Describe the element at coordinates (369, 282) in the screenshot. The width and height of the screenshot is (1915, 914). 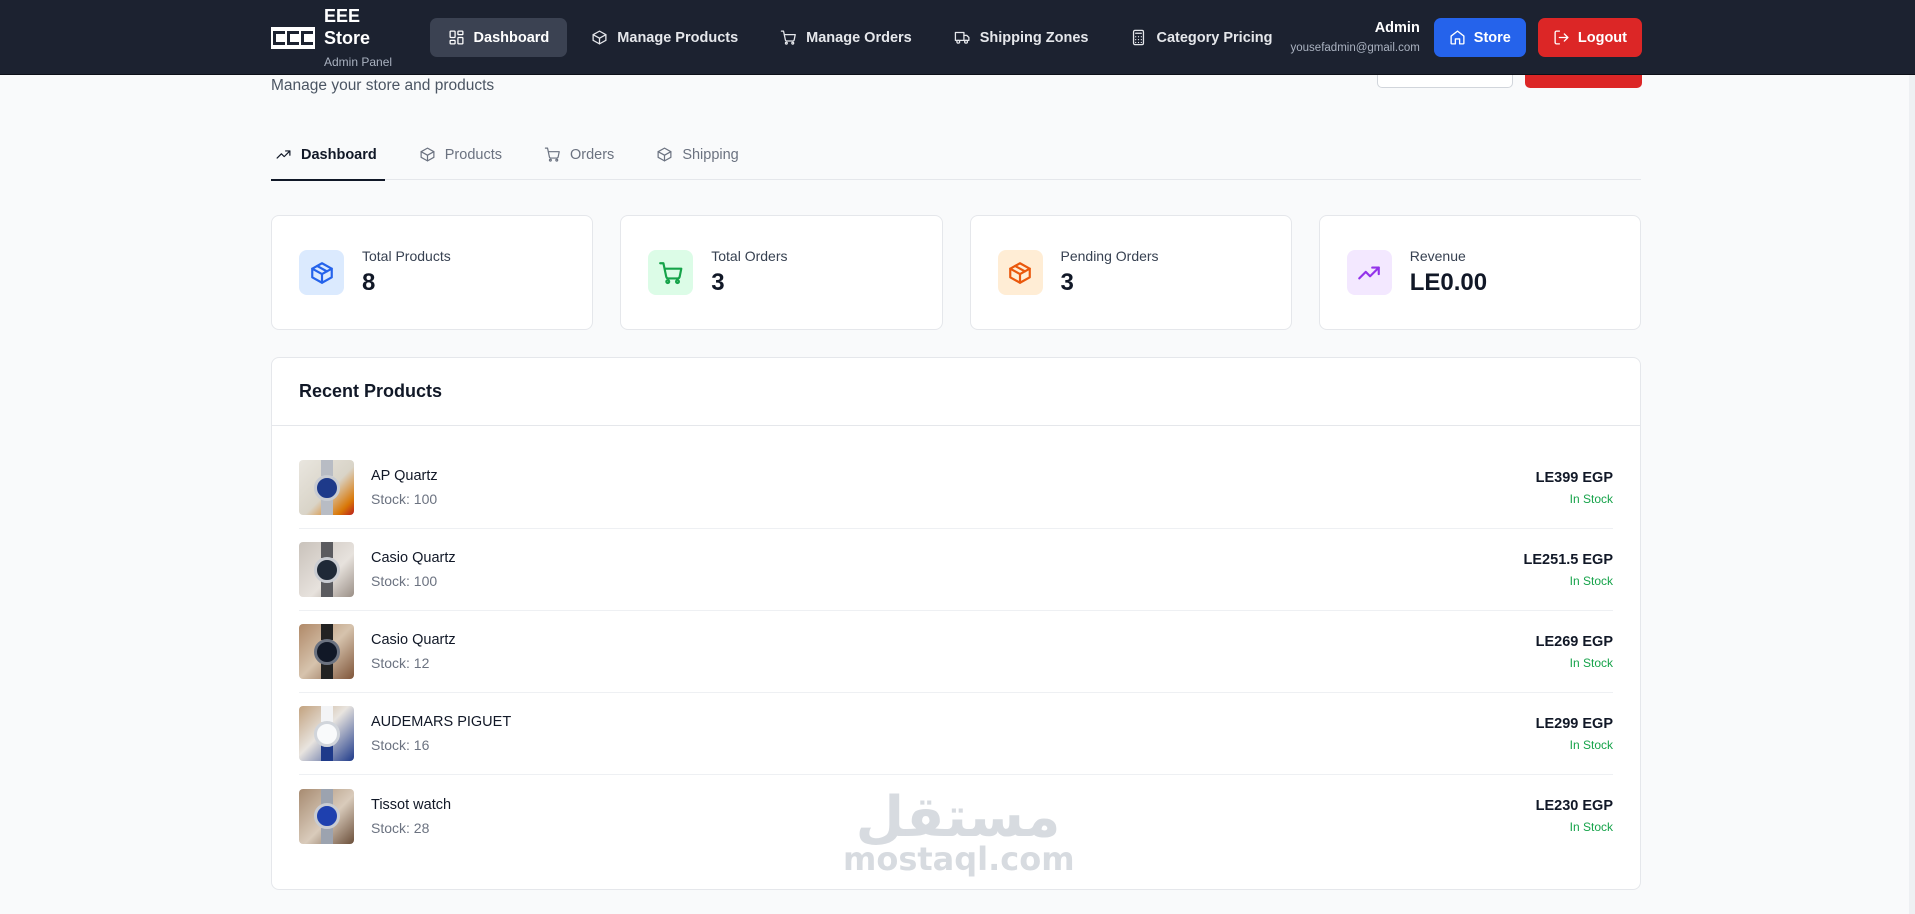
I see `stat-value: 8` at that location.